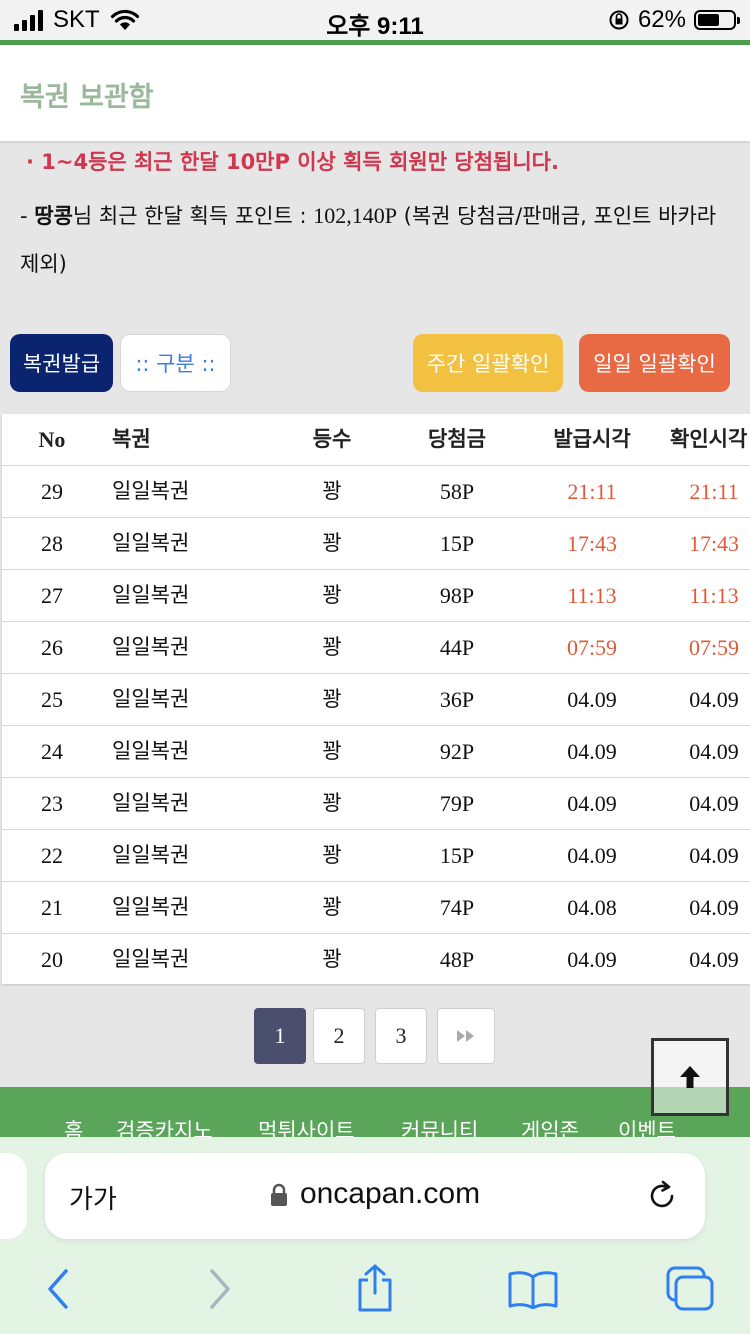 The width and height of the screenshot is (750, 1334). What do you see at coordinates (219, 1289) in the screenshot?
I see `forward-icon` at bounding box center [219, 1289].